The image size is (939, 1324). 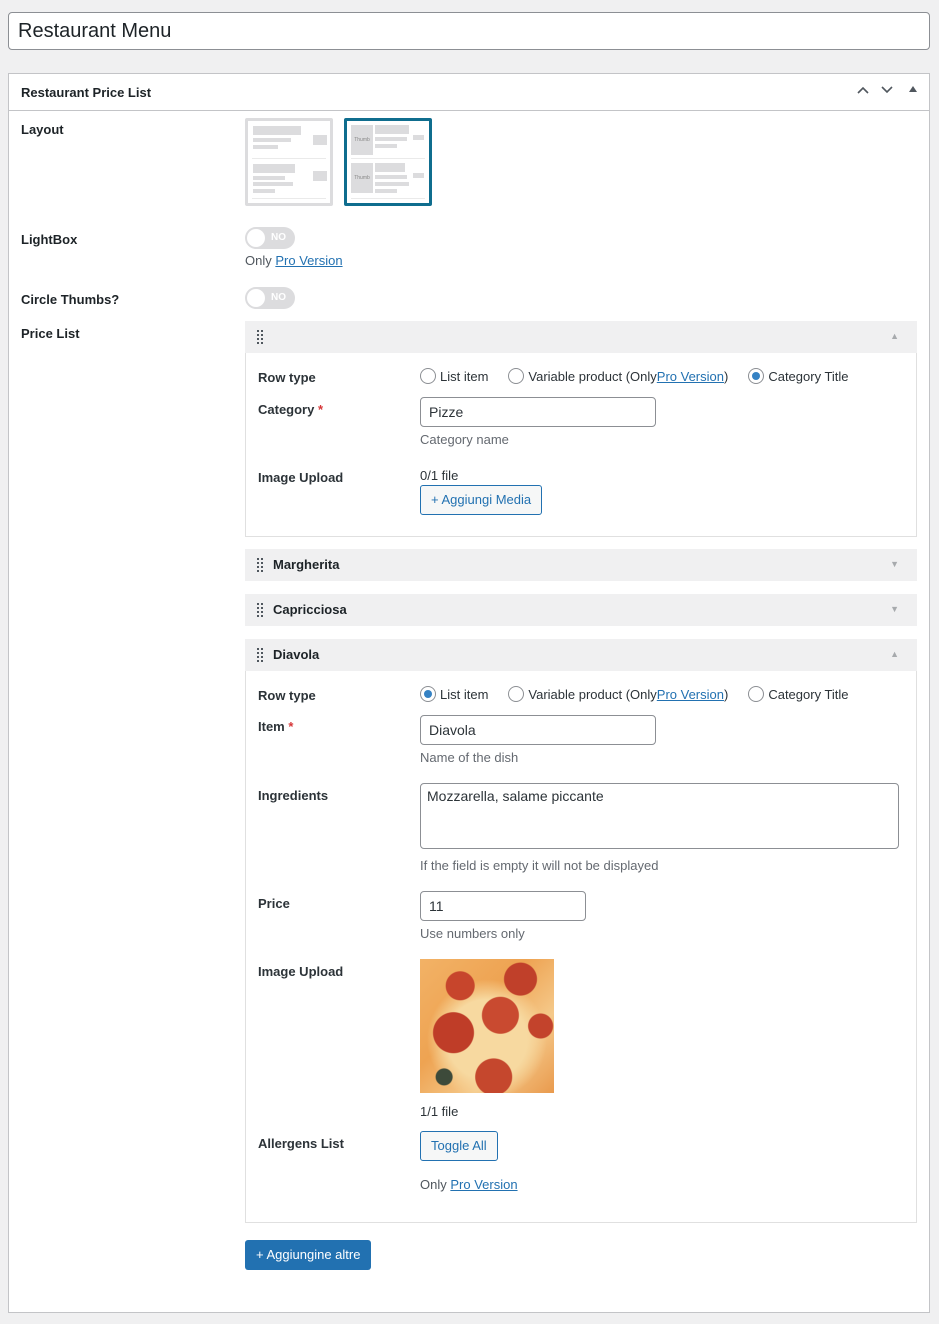 I want to click on allergens-pro-note: Only Pro Version, so click(x=469, y=1184).